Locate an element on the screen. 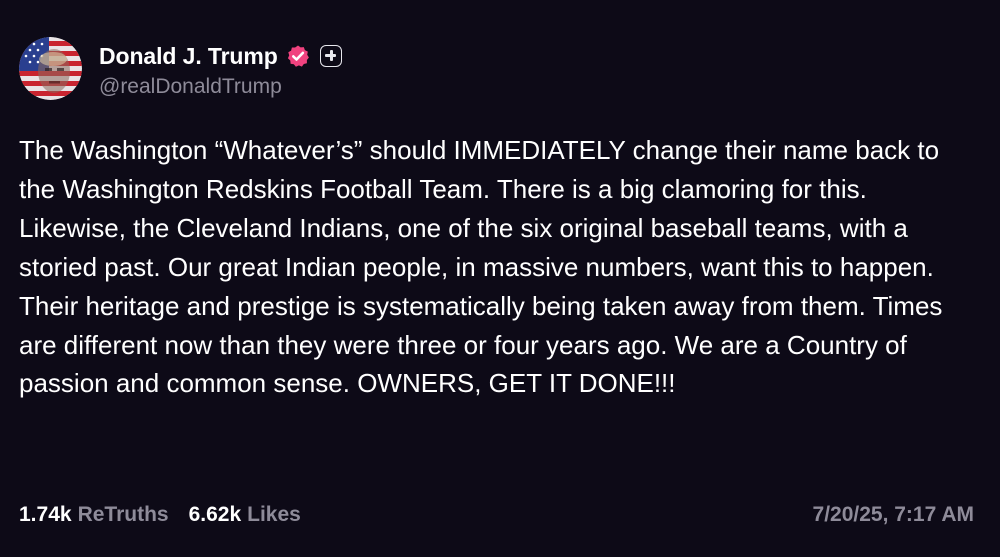  plus-badge-icon is located at coordinates (330, 56).